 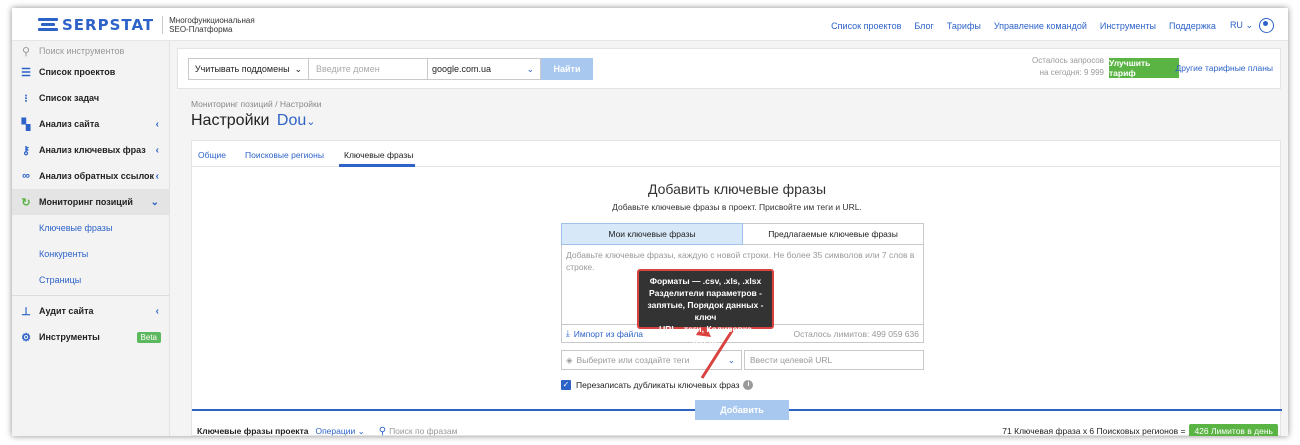 What do you see at coordinates (705, 281) in the screenshot?
I see `tooltip-line: Форматы — .csv, .xls, .xlsx` at bounding box center [705, 281].